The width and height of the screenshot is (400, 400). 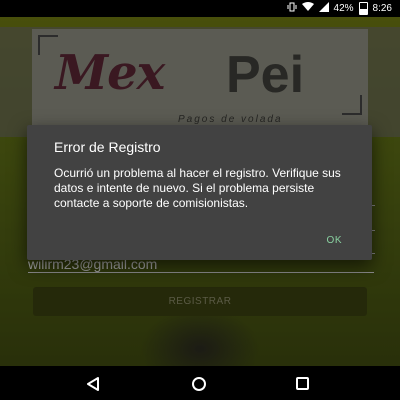 What do you see at coordinates (302, 383) in the screenshot?
I see `recents-icon` at bounding box center [302, 383].